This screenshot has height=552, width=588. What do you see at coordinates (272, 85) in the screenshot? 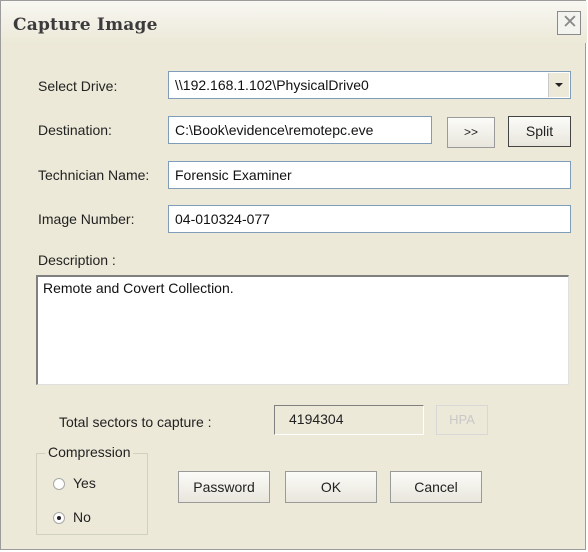
I see `select-drive-value: \\192.168.1.102\PhysicalDrive0` at bounding box center [272, 85].